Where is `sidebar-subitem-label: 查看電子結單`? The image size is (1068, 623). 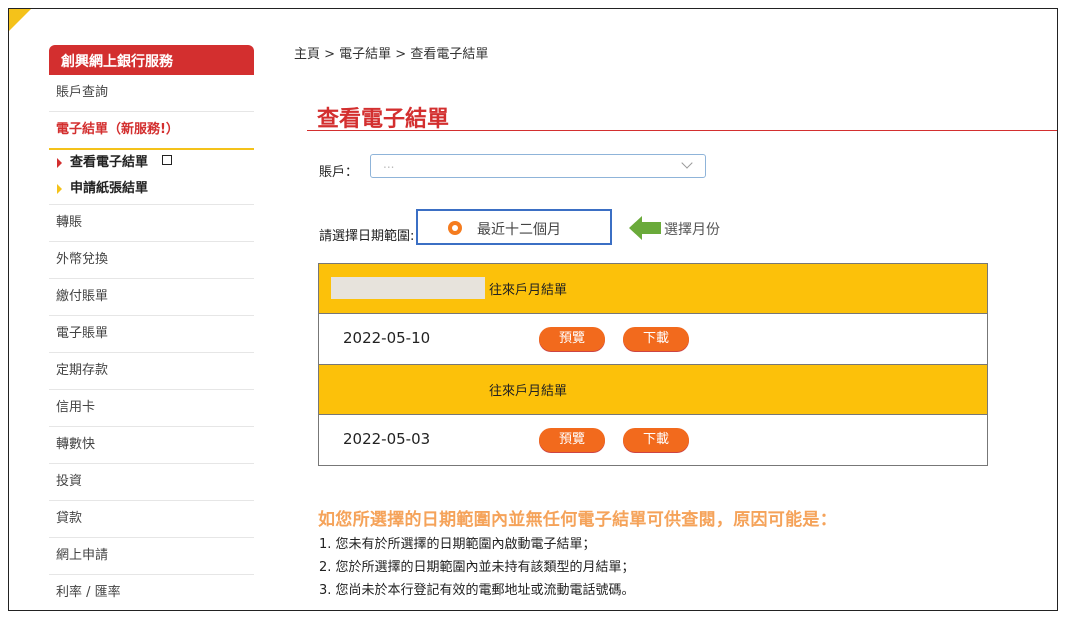 sidebar-subitem-label: 查看電子結單 is located at coordinates (109, 162).